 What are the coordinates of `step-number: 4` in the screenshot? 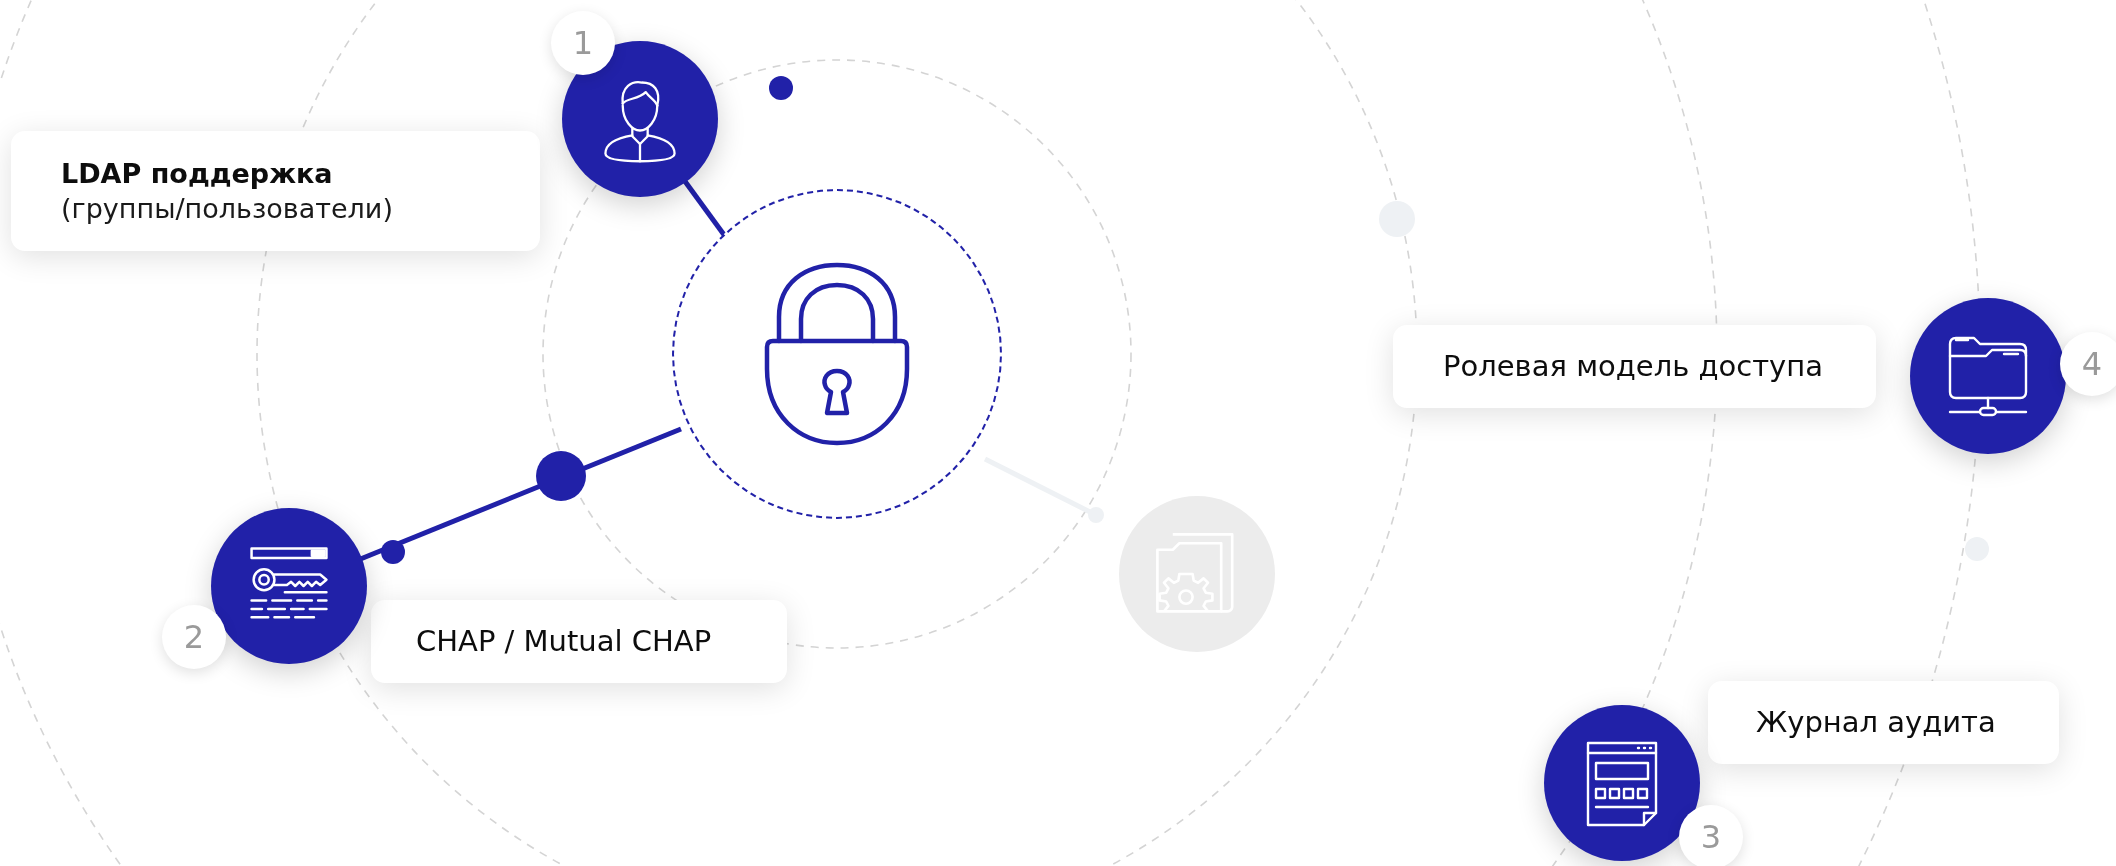 It's located at (2088, 364).